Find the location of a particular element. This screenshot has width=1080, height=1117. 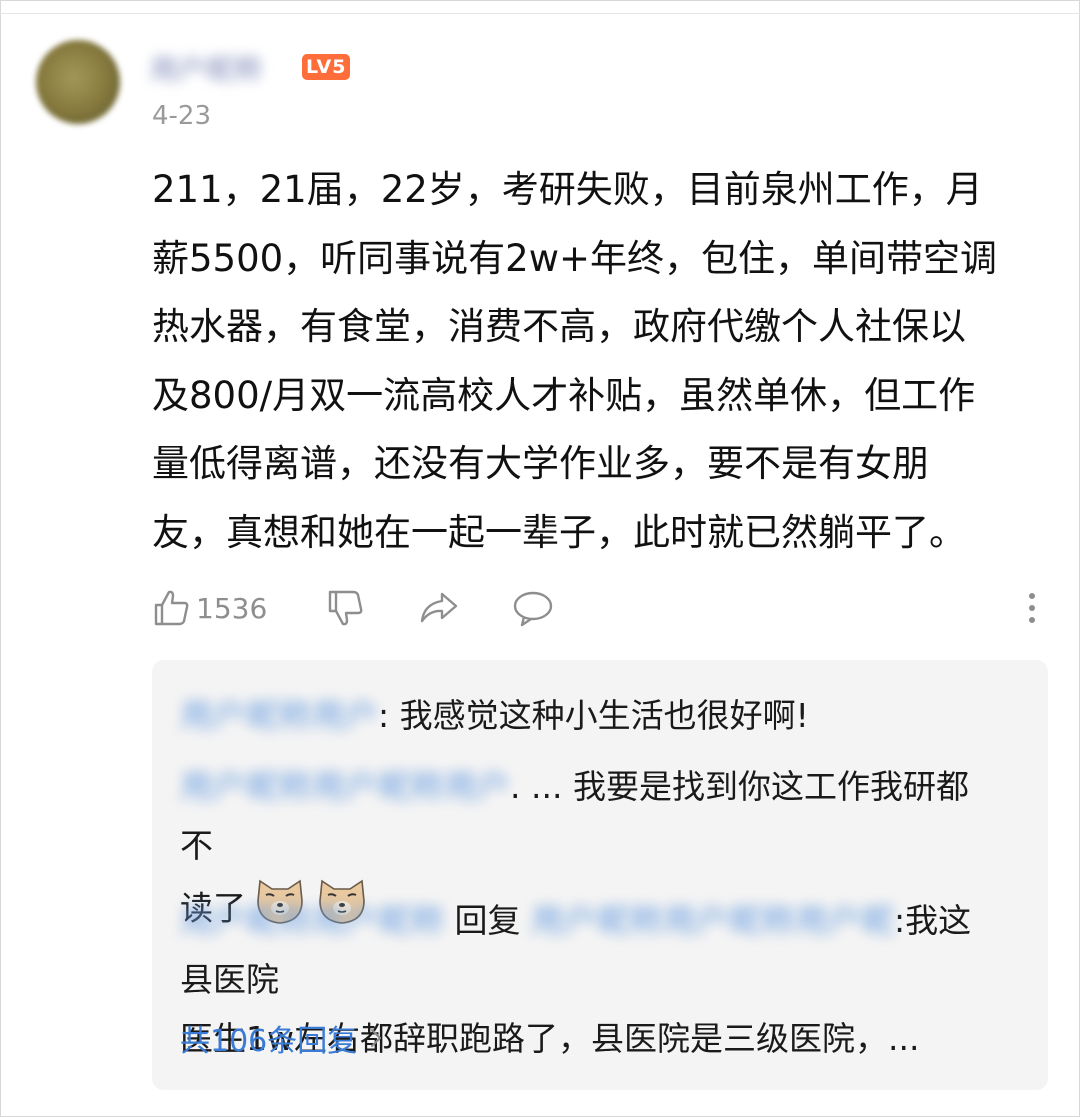

reply-text: : 我感觉这种小生活也很好啊! is located at coordinates (593, 715).